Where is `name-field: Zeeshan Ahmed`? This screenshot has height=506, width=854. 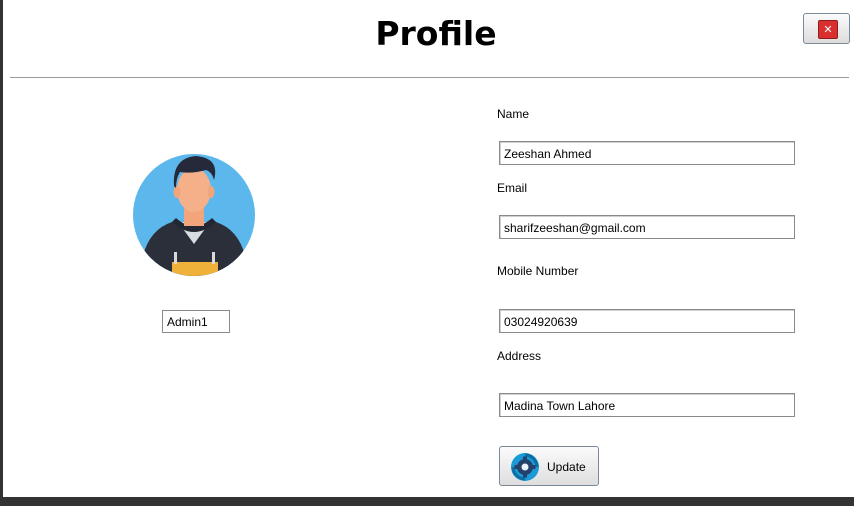 name-field: Zeeshan Ahmed is located at coordinates (647, 153).